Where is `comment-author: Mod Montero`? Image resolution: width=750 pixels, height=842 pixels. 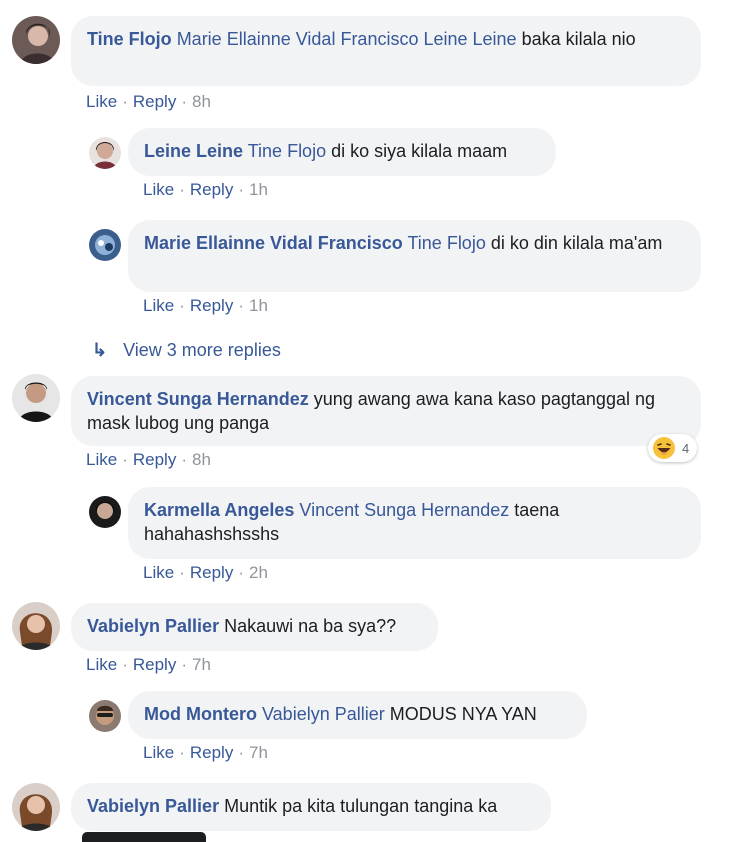 comment-author: Mod Montero is located at coordinates (200, 714).